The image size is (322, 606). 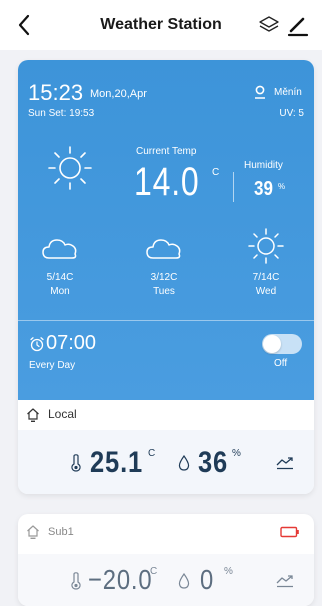 What do you see at coordinates (166, 415) in the screenshot?
I see `local-sensor-header: Local` at bounding box center [166, 415].